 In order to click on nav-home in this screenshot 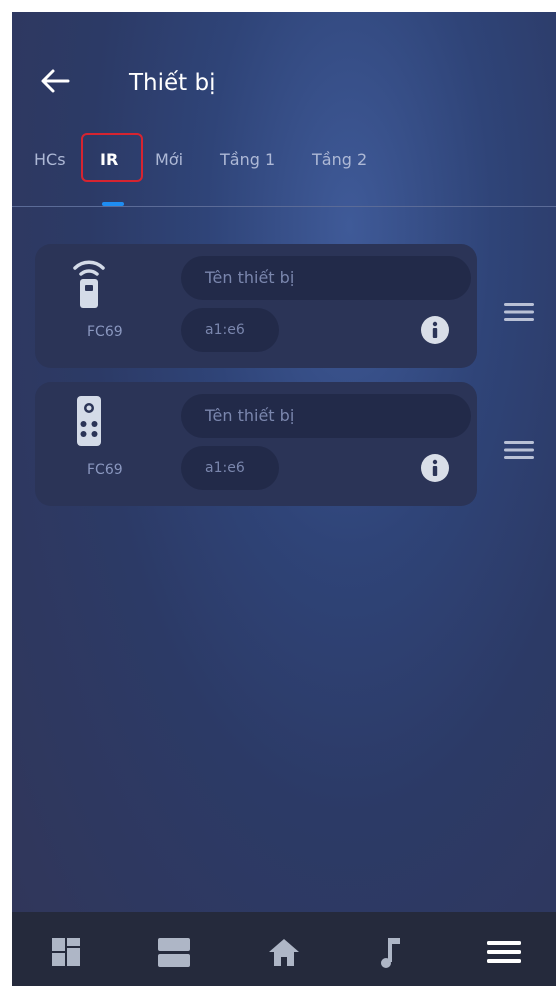, I will do `click(284, 952)`.